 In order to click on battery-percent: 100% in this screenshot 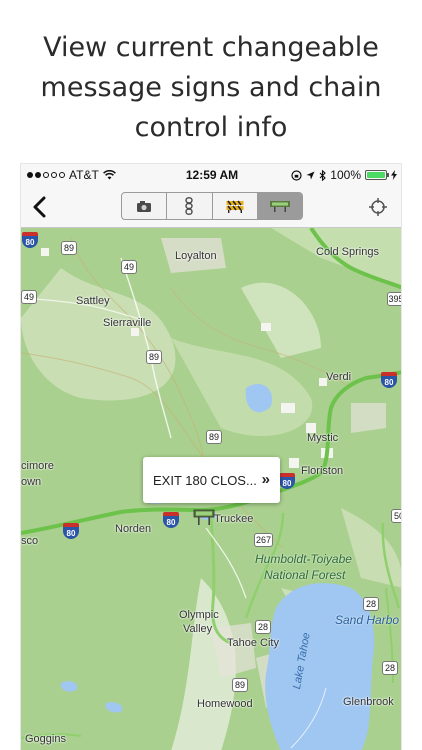, I will do `click(345, 175)`.